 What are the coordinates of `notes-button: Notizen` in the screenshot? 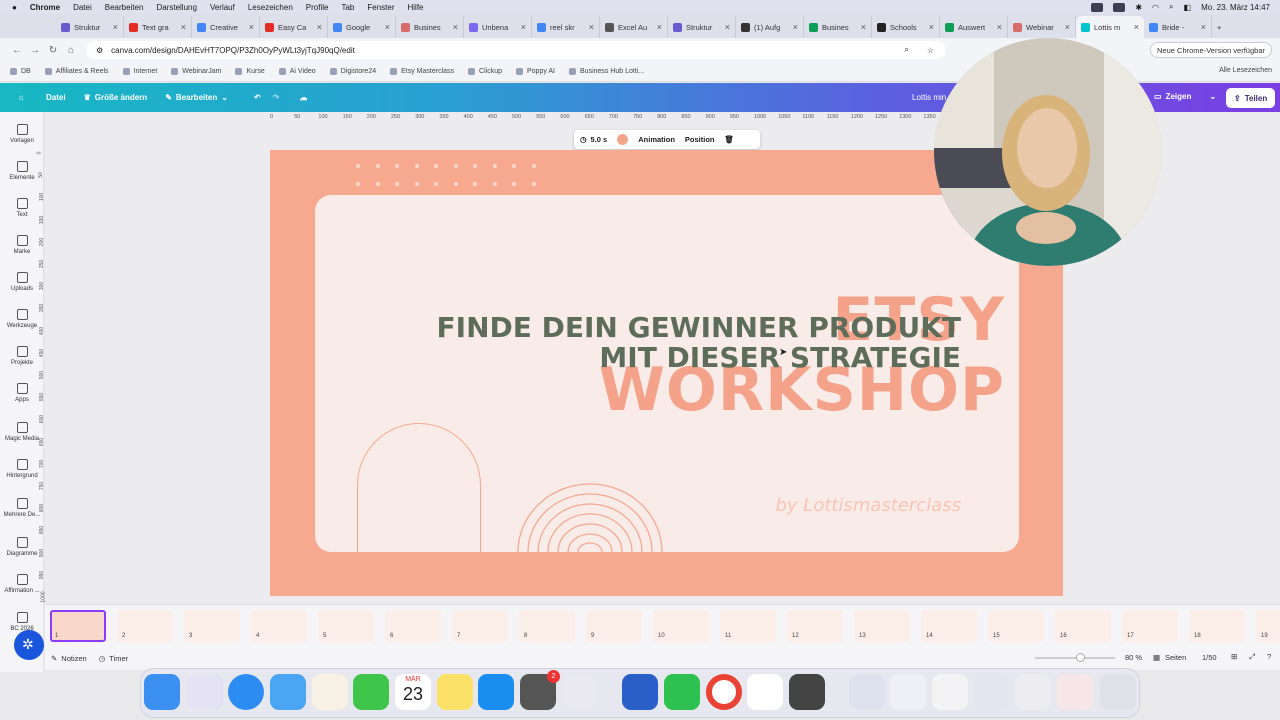 It's located at (73, 658).